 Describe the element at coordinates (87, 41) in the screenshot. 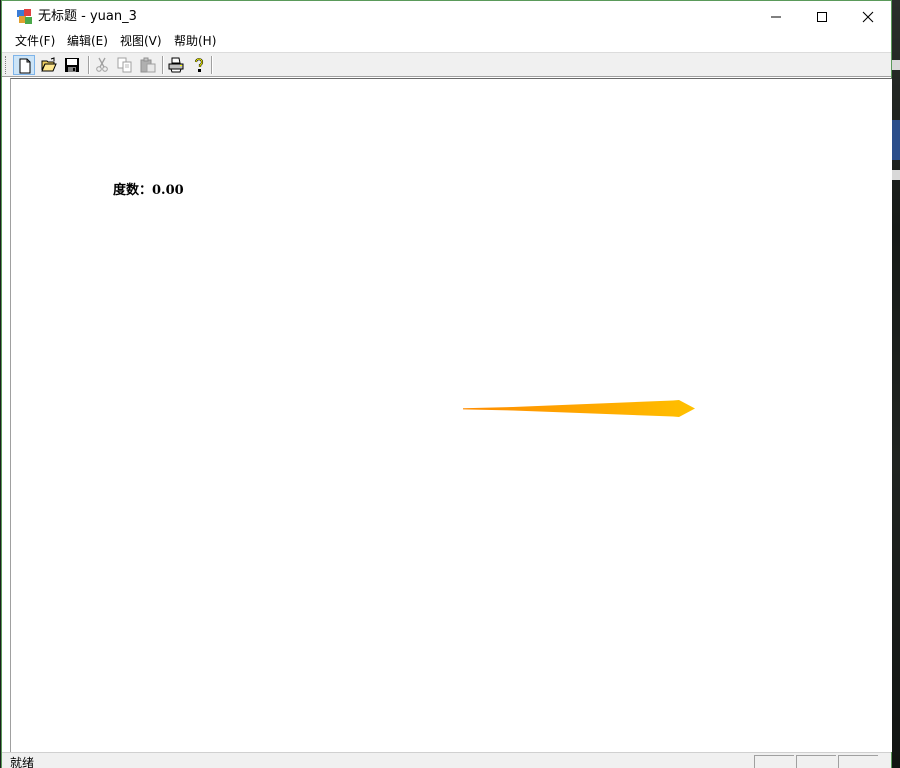

I see `menu-edit: 编辑(E)` at that location.